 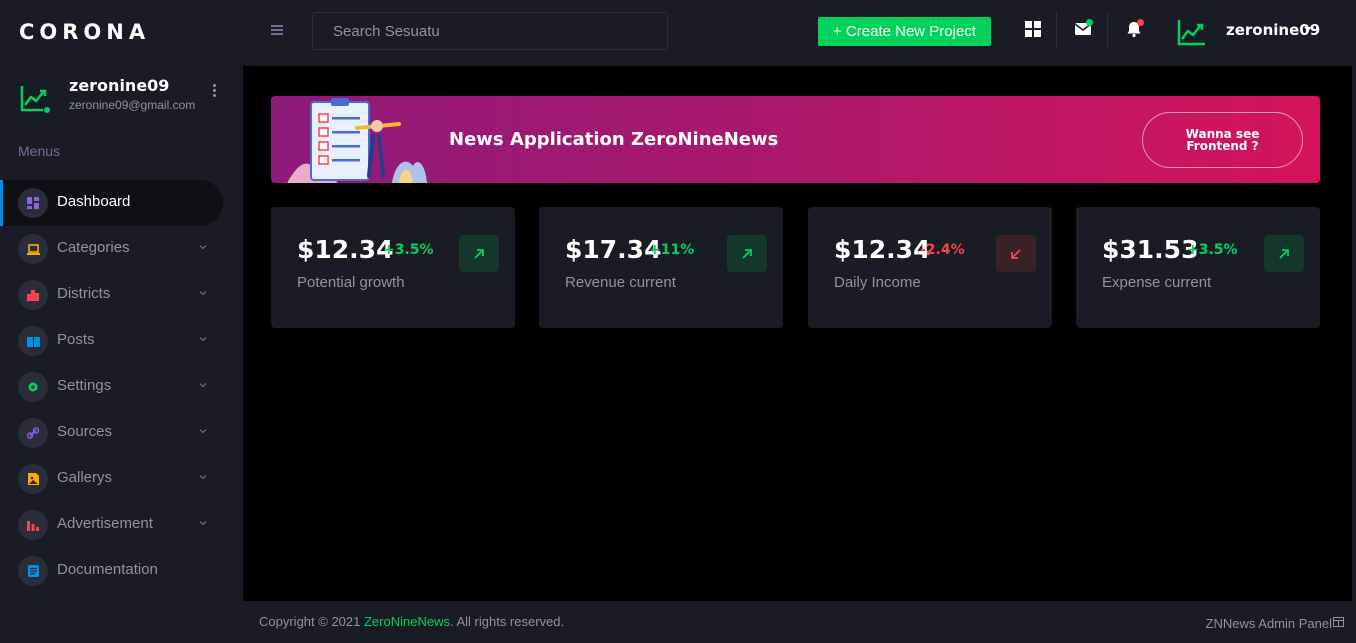 What do you see at coordinates (39, 151) in the screenshot?
I see `menus-section-label: Menus` at bounding box center [39, 151].